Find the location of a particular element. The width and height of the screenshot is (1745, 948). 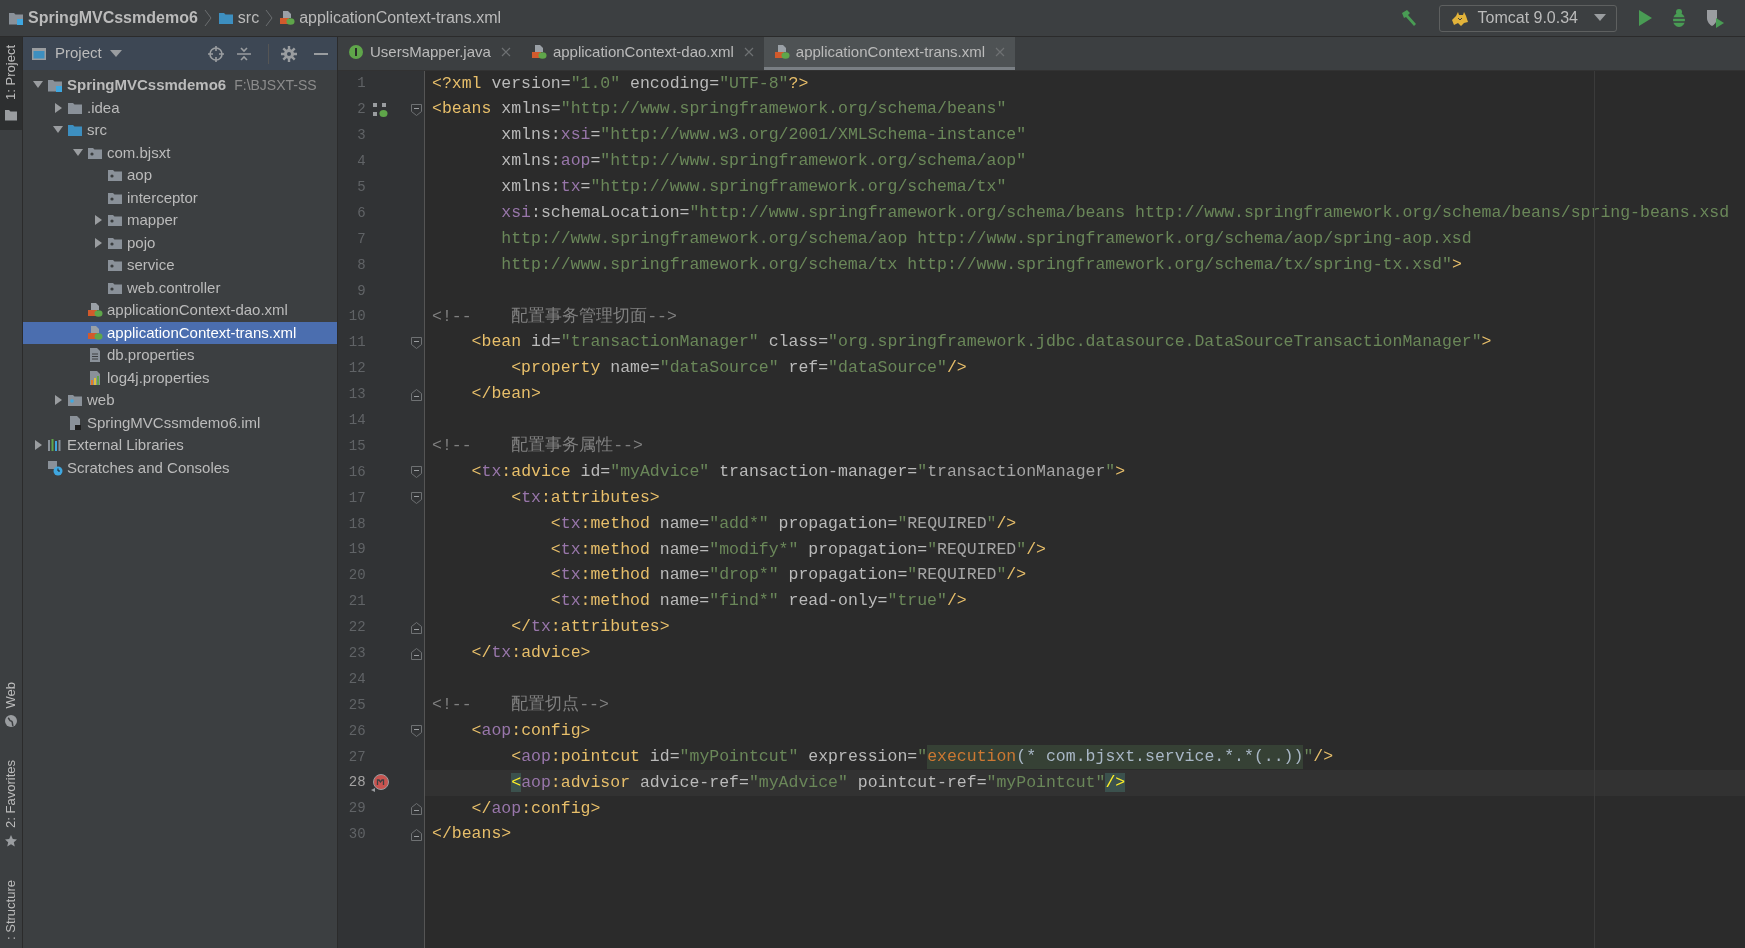

tree-item: aop is located at coordinates (180, 175).